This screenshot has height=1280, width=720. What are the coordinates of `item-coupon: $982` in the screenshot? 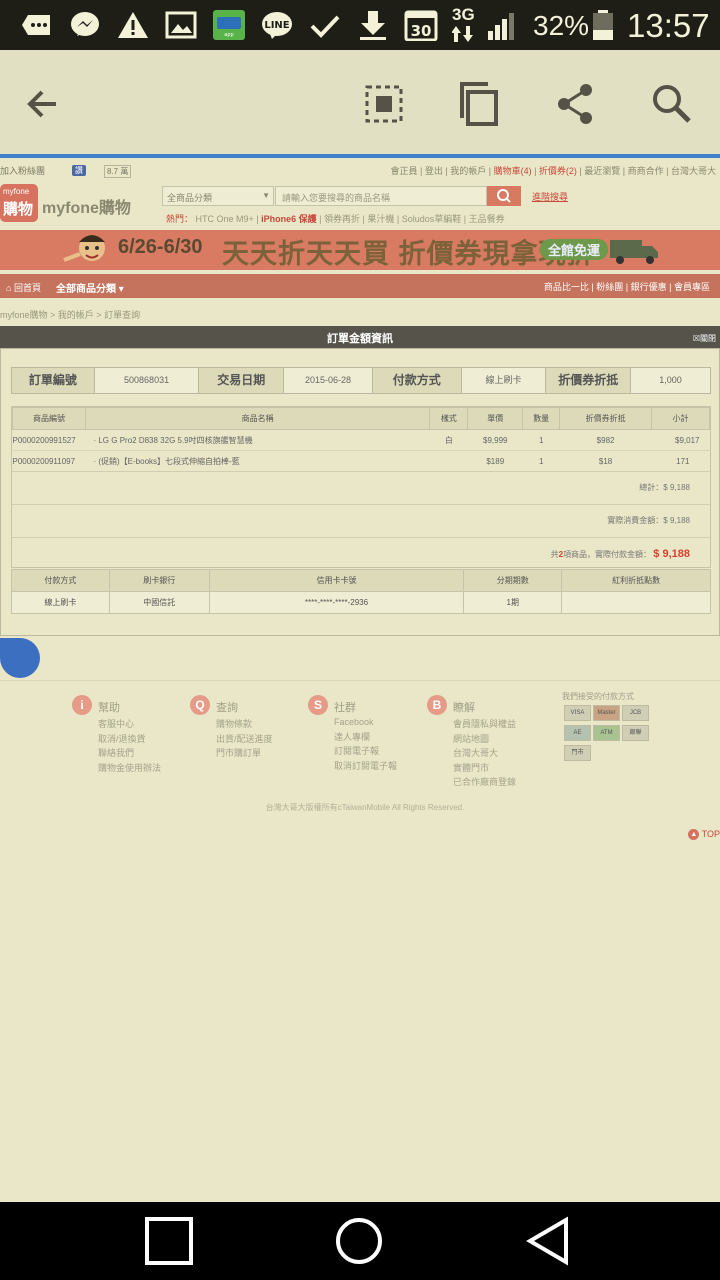 It's located at (605, 440).